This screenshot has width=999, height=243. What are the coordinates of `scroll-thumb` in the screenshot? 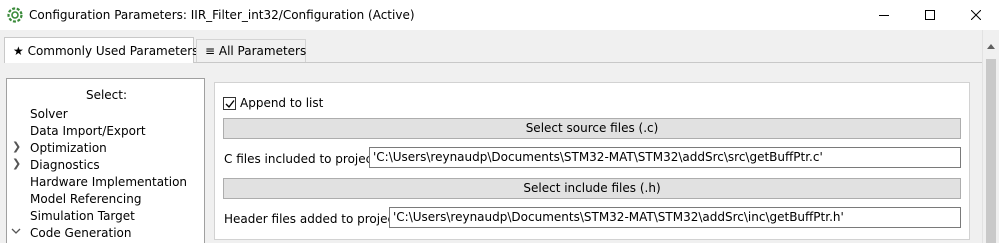 It's located at (991, 151).